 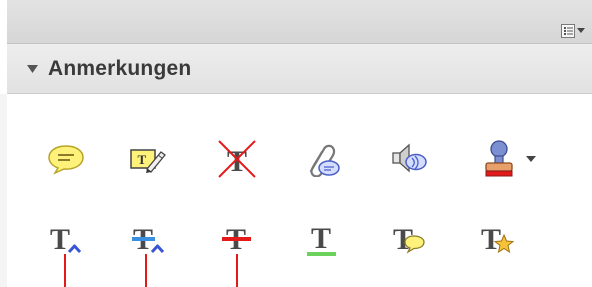 I want to click on sticky-note-button, so click(x=66, y=159).